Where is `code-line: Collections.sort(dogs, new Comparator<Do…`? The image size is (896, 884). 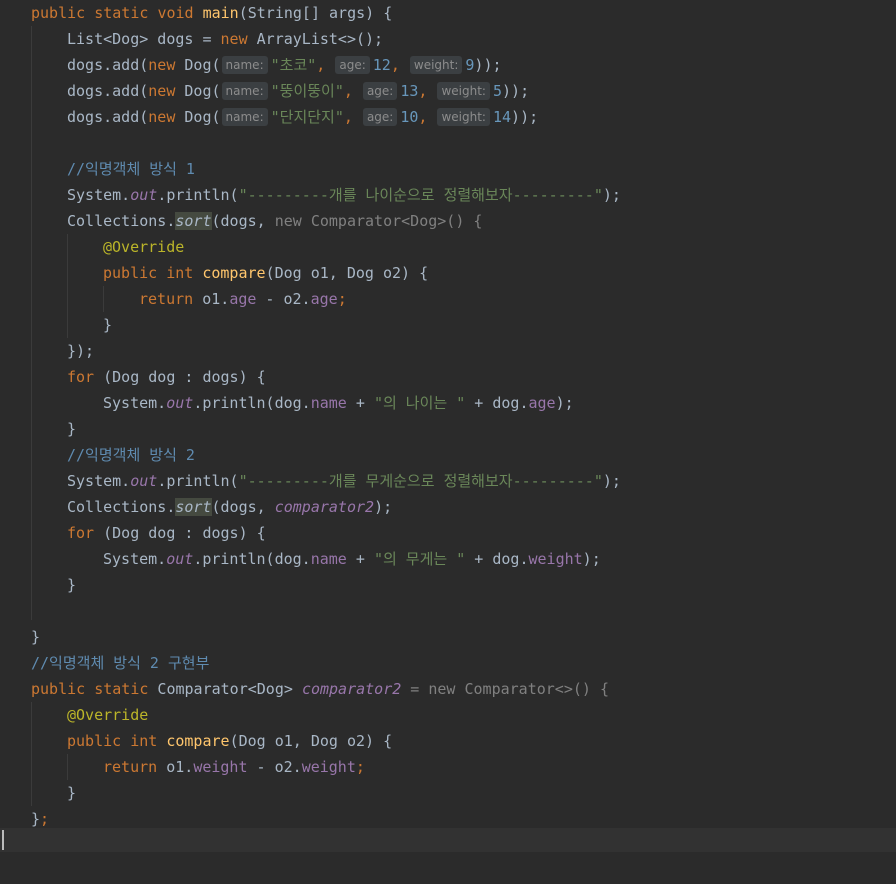
code-line: Collections.sort(dogs, new Comparator<Do… is located at coordinates (448, 221).